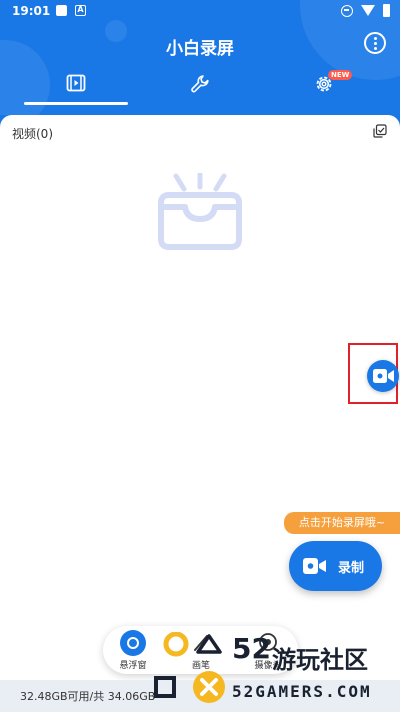 This screenshot has width=400, height=712. Describe the element at coordinates (32, 134) in the screenshot. I see `video-count-label: 视频(0)` at that location.